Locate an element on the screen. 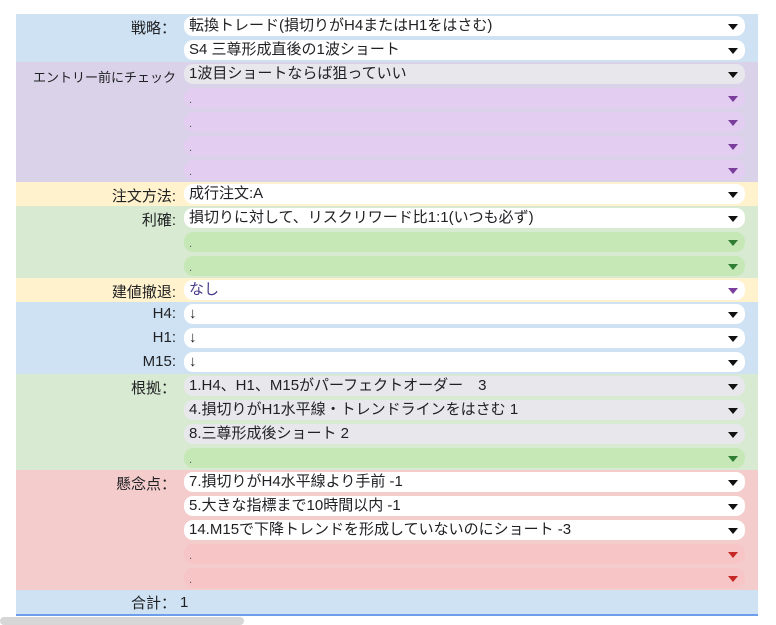 Image resolution: width=776 pixels, height=625 pixels. h1-select: ↓ is located at coordinates (464, 338).